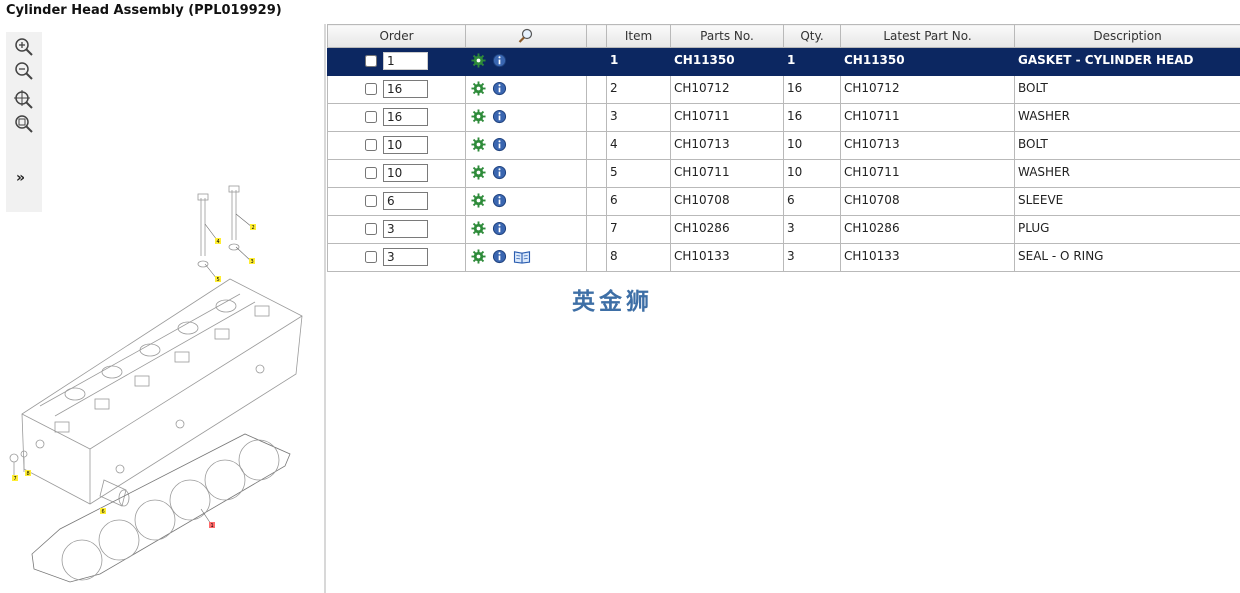 Image resolution: width=1240 pixels, height=593 pixels. What do you see at coordinates (15, 479) in the screenshot?
I see `callout-7: 7` at bounding box center [15, 479].